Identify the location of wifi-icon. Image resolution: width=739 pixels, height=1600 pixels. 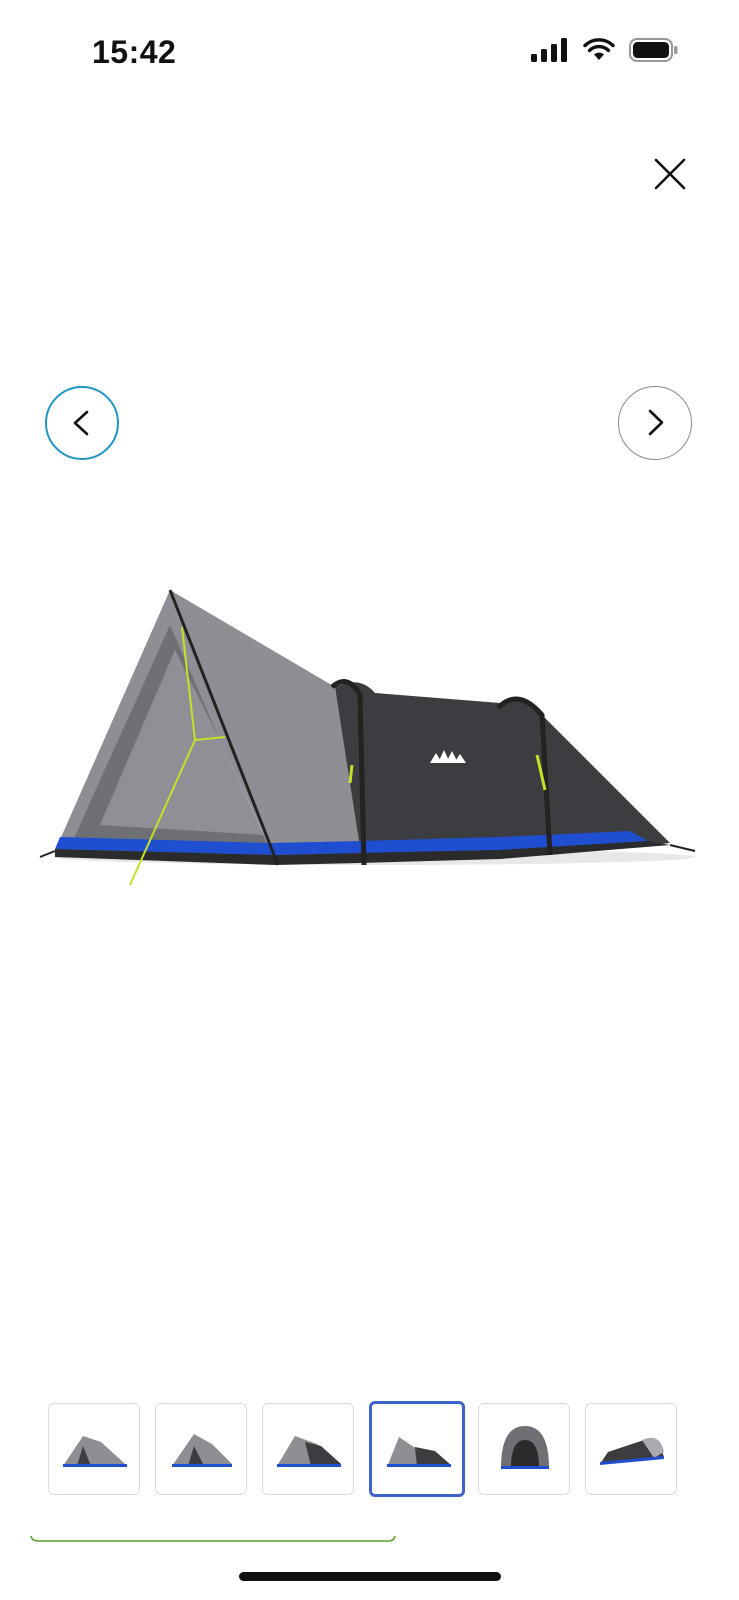
(599, 49).